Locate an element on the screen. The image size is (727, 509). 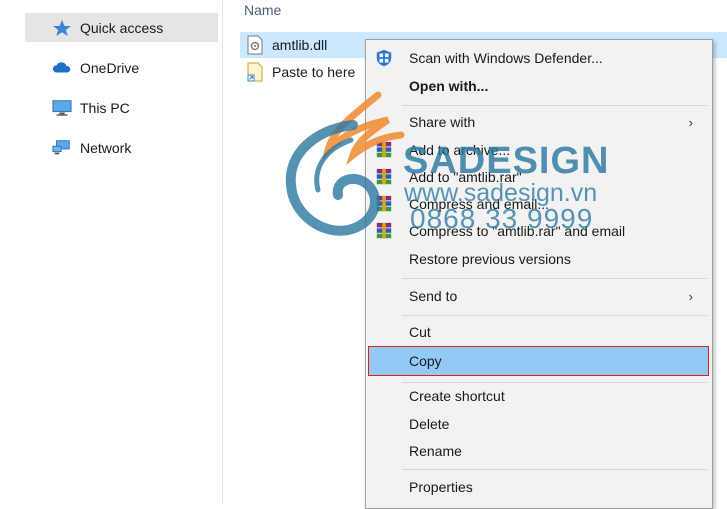
menu-item-restore-versions: Restore previous versions is located at coordinates (538, 259).